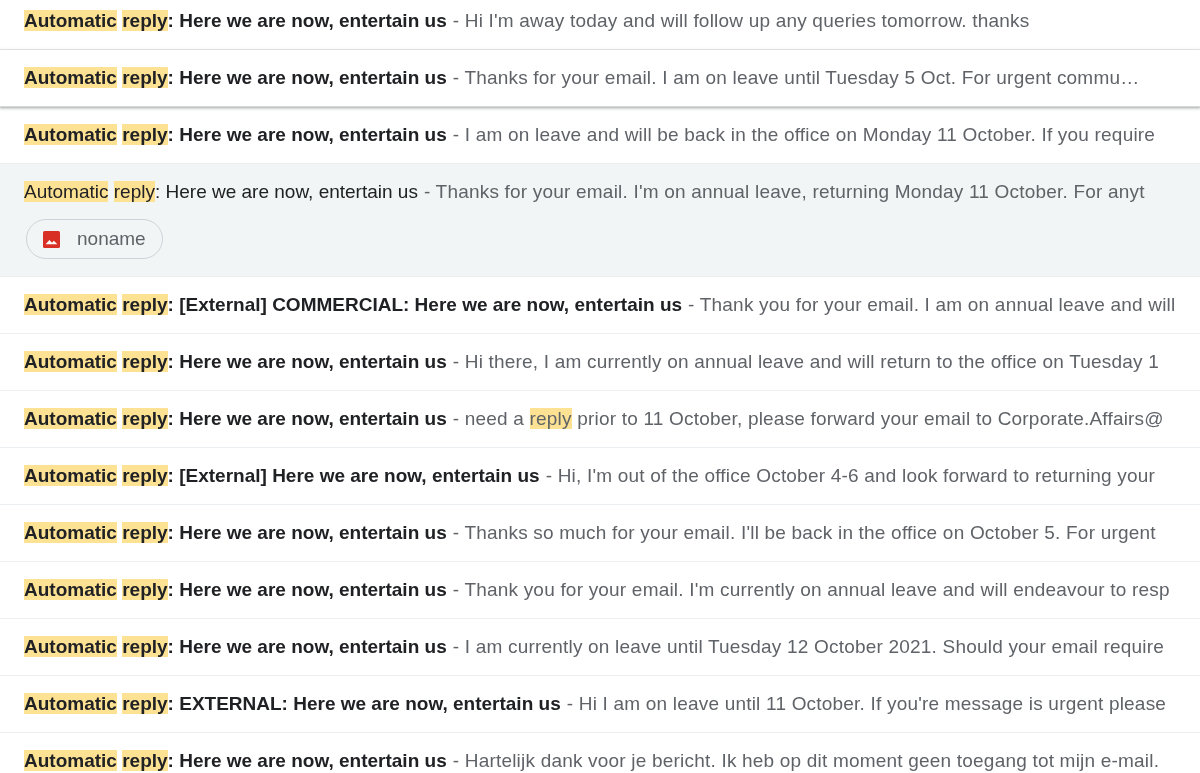 Image resolution: width=1200 pixels, height=773 pixels. Describe the element at coordinates (804, 135) in the screenshot. I see `email-snippet: - I am on leave and will be back in the office on Monday 11 October. If you require` at that location.